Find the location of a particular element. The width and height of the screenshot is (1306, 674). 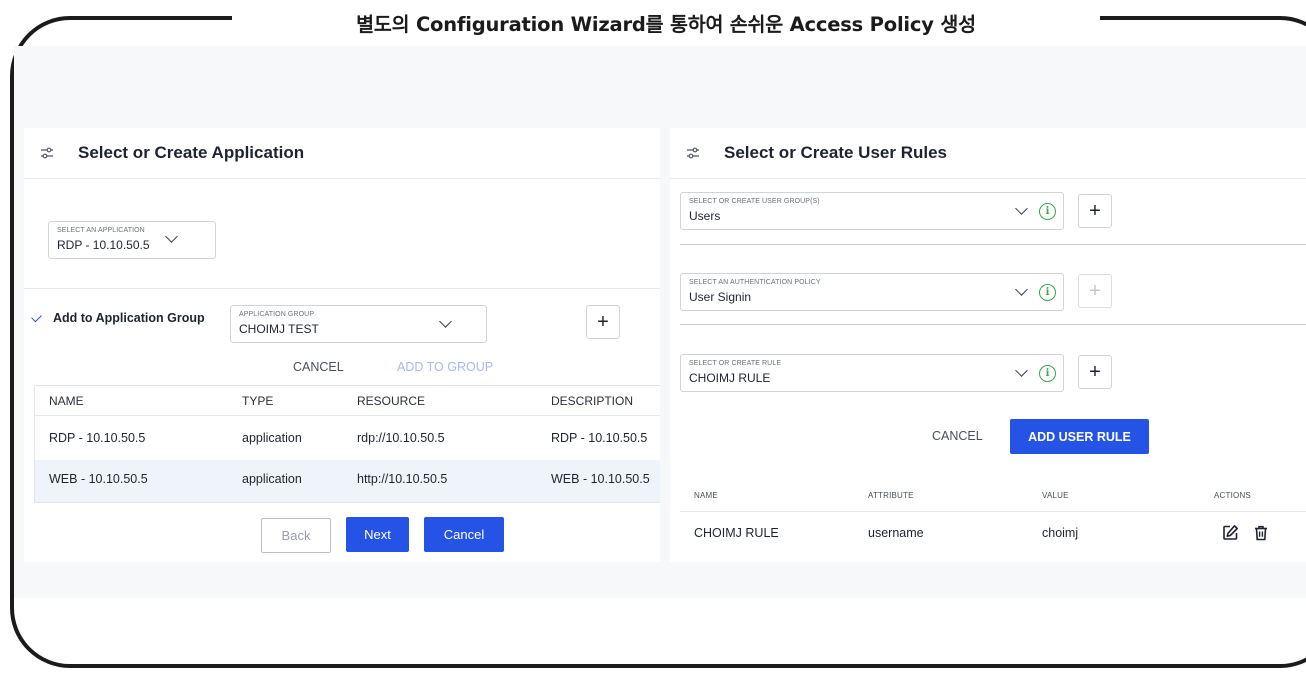

panel-header: Select or Create User Rules is located at coordinates (988, 153).